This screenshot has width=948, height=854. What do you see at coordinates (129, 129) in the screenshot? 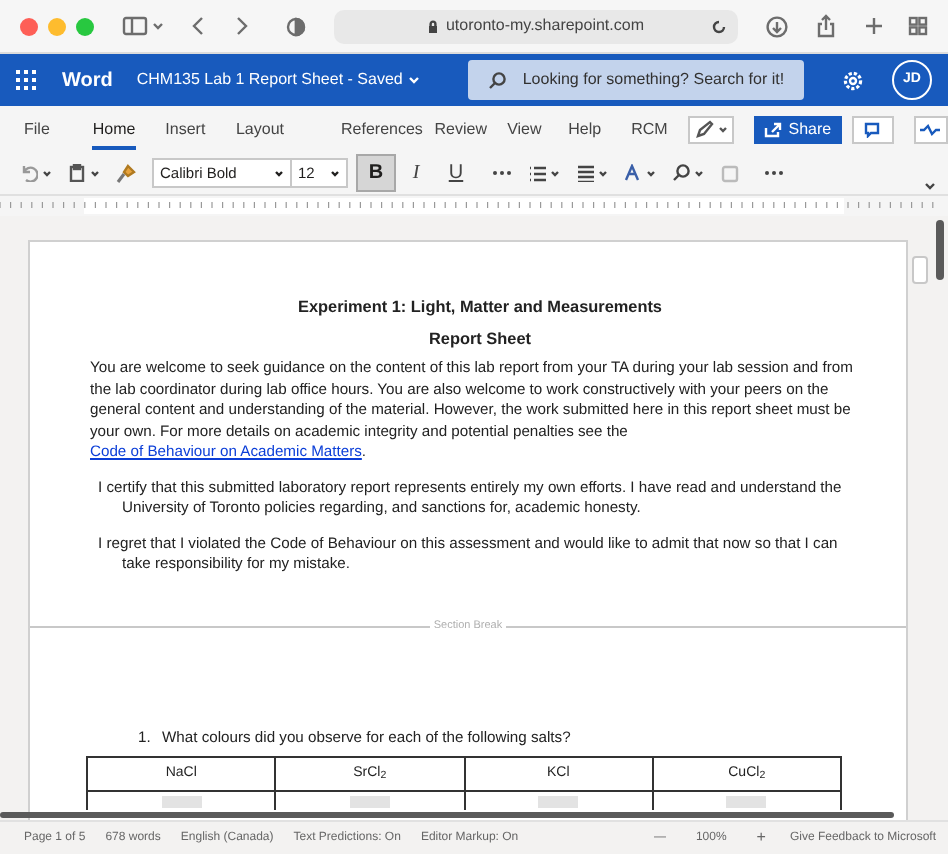
I see `ribbon-tab: Home` at bounding box center [129, 129].